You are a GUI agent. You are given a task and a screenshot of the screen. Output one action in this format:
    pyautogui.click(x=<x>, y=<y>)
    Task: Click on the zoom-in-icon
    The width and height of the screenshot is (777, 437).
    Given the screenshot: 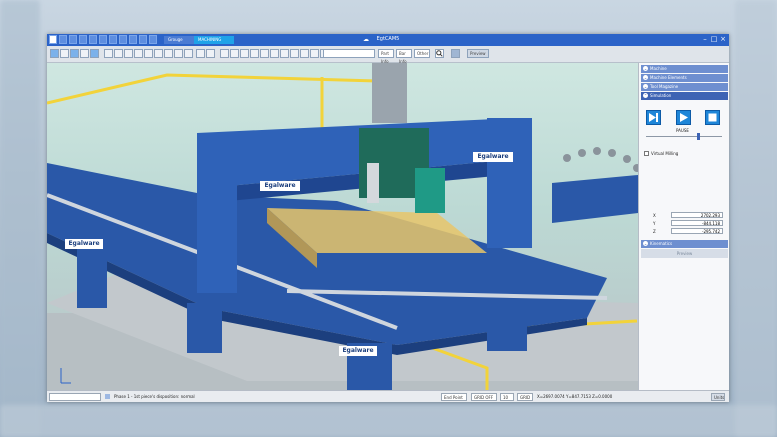 What is the action you would take?
    pyautogui.click(x=118, y=53)
    